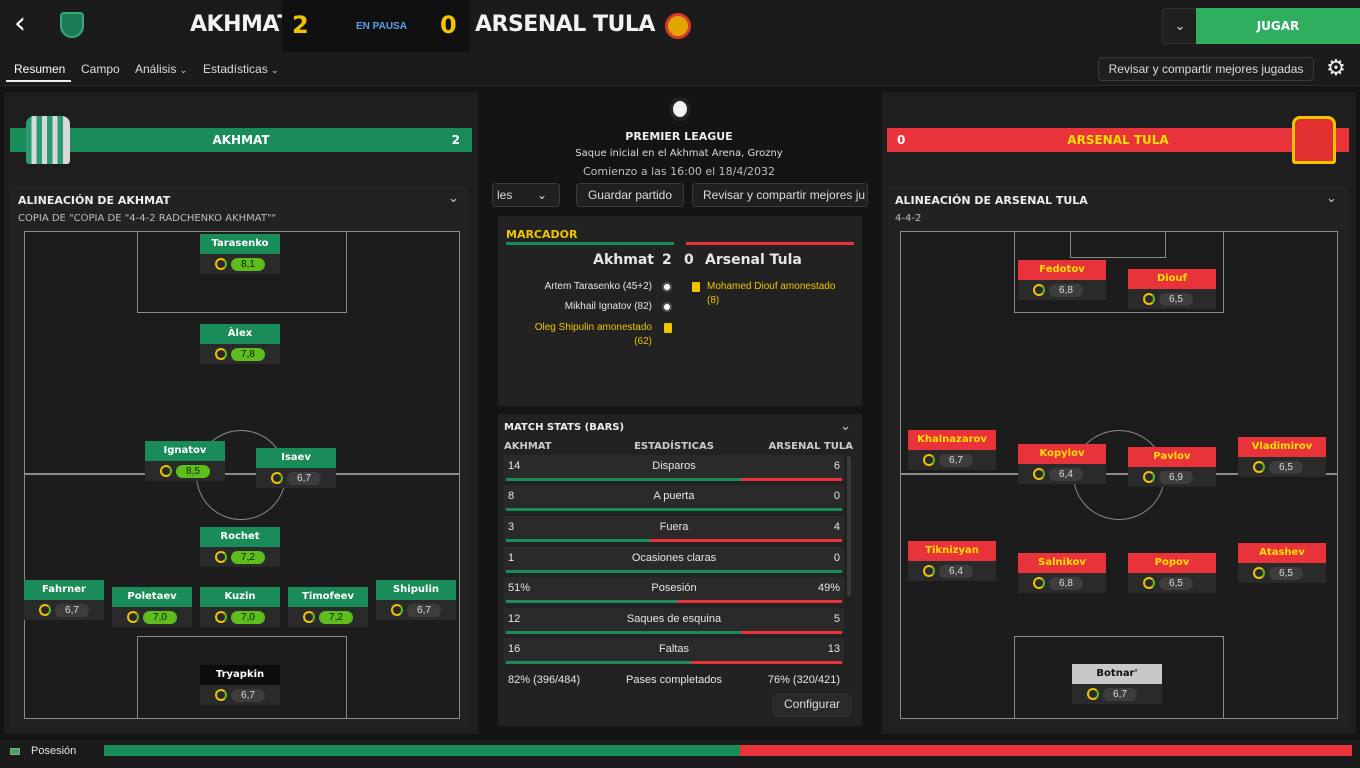 The width and height of the screenshot is (1360, 768). Describe the element at coordinates (72, 25) in the screenshot. I see `akhmat-crest-icon` at that location.